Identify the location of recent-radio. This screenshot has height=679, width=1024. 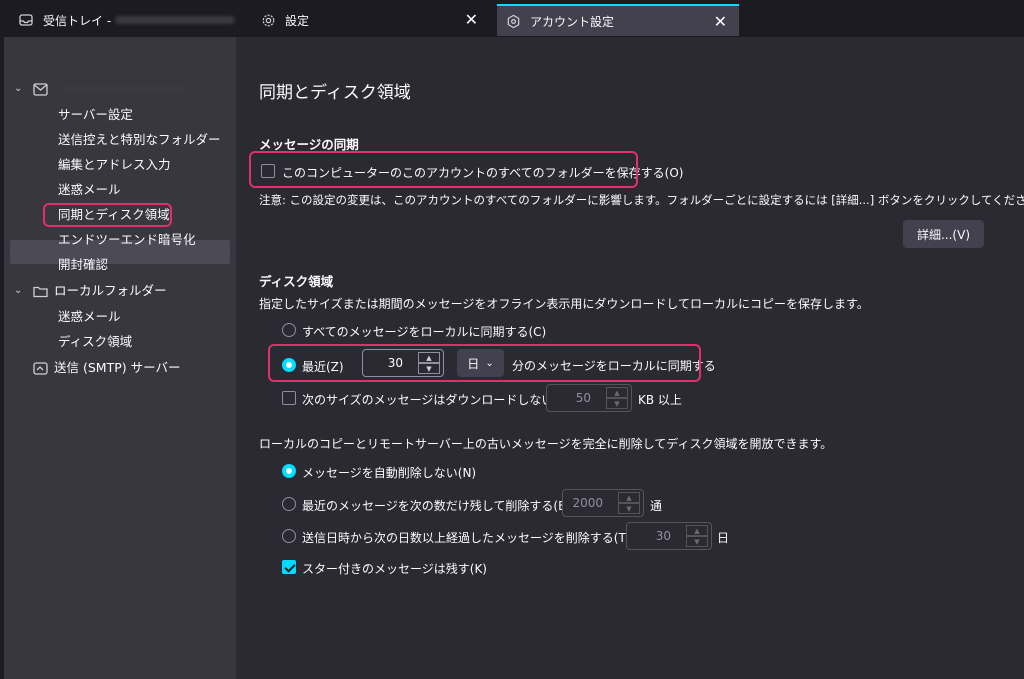
(289, 365).